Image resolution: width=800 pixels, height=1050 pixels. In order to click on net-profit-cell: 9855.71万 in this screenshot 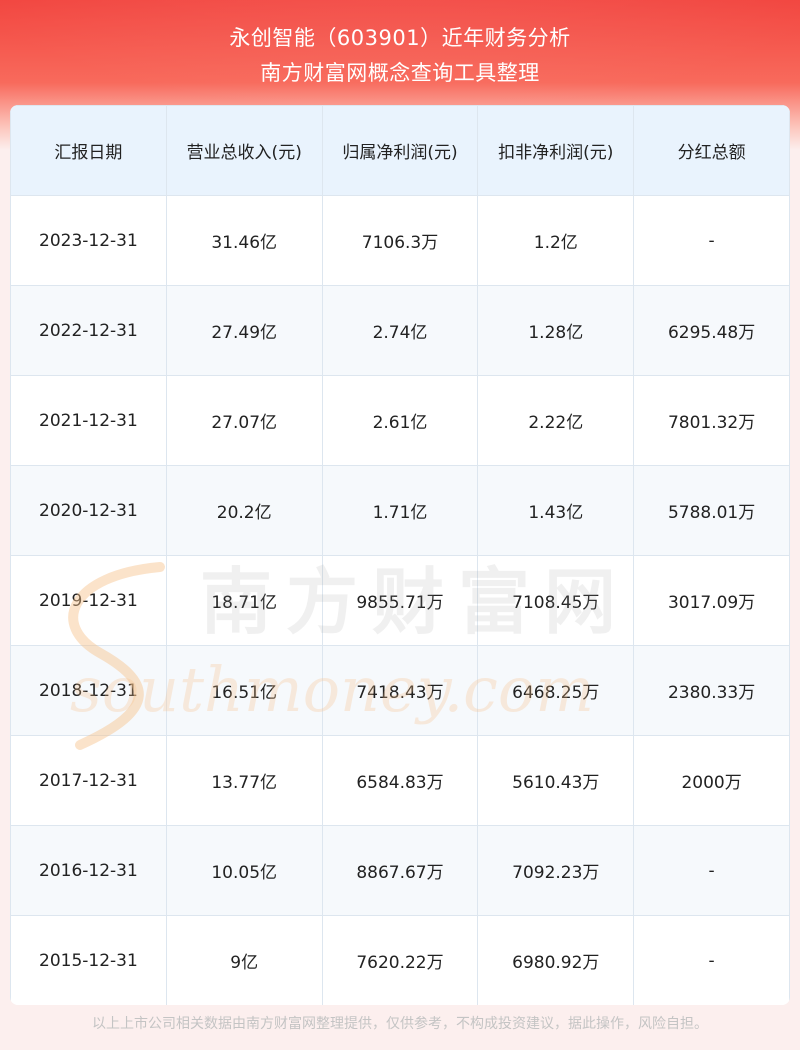, I will do `click(400, 600)`.